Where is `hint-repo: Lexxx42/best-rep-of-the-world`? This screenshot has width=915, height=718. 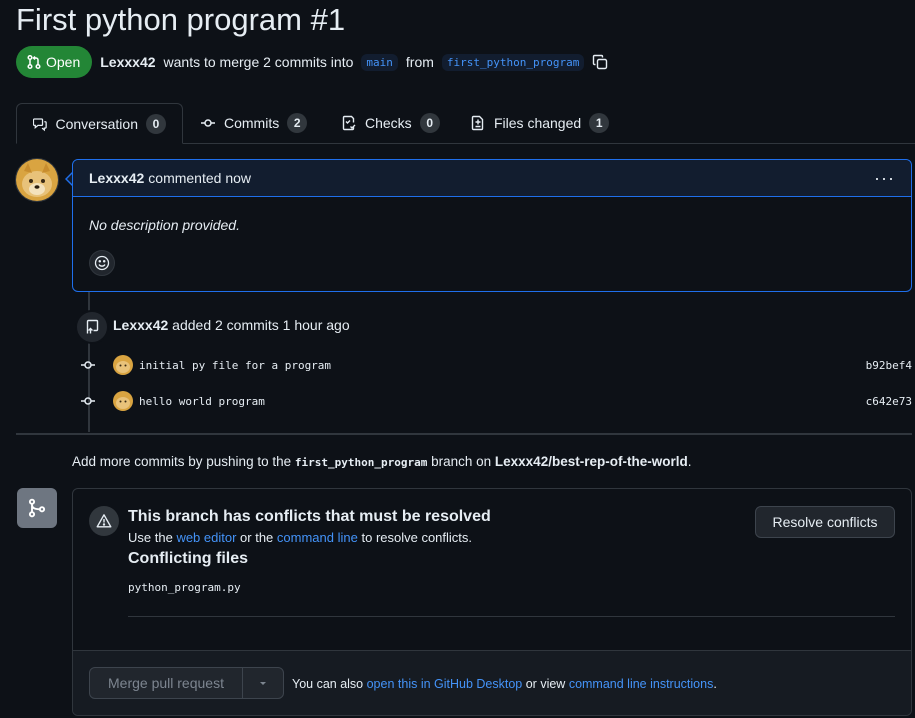 hint-repo: Lexxx42/best-rep-of-the-world is located at coordinates (591, 461).